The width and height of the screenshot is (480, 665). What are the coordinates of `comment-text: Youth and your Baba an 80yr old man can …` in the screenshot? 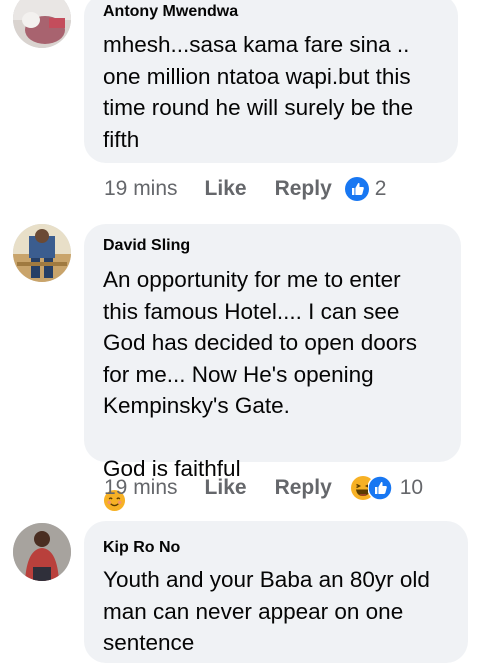 It's located at (266, 611).